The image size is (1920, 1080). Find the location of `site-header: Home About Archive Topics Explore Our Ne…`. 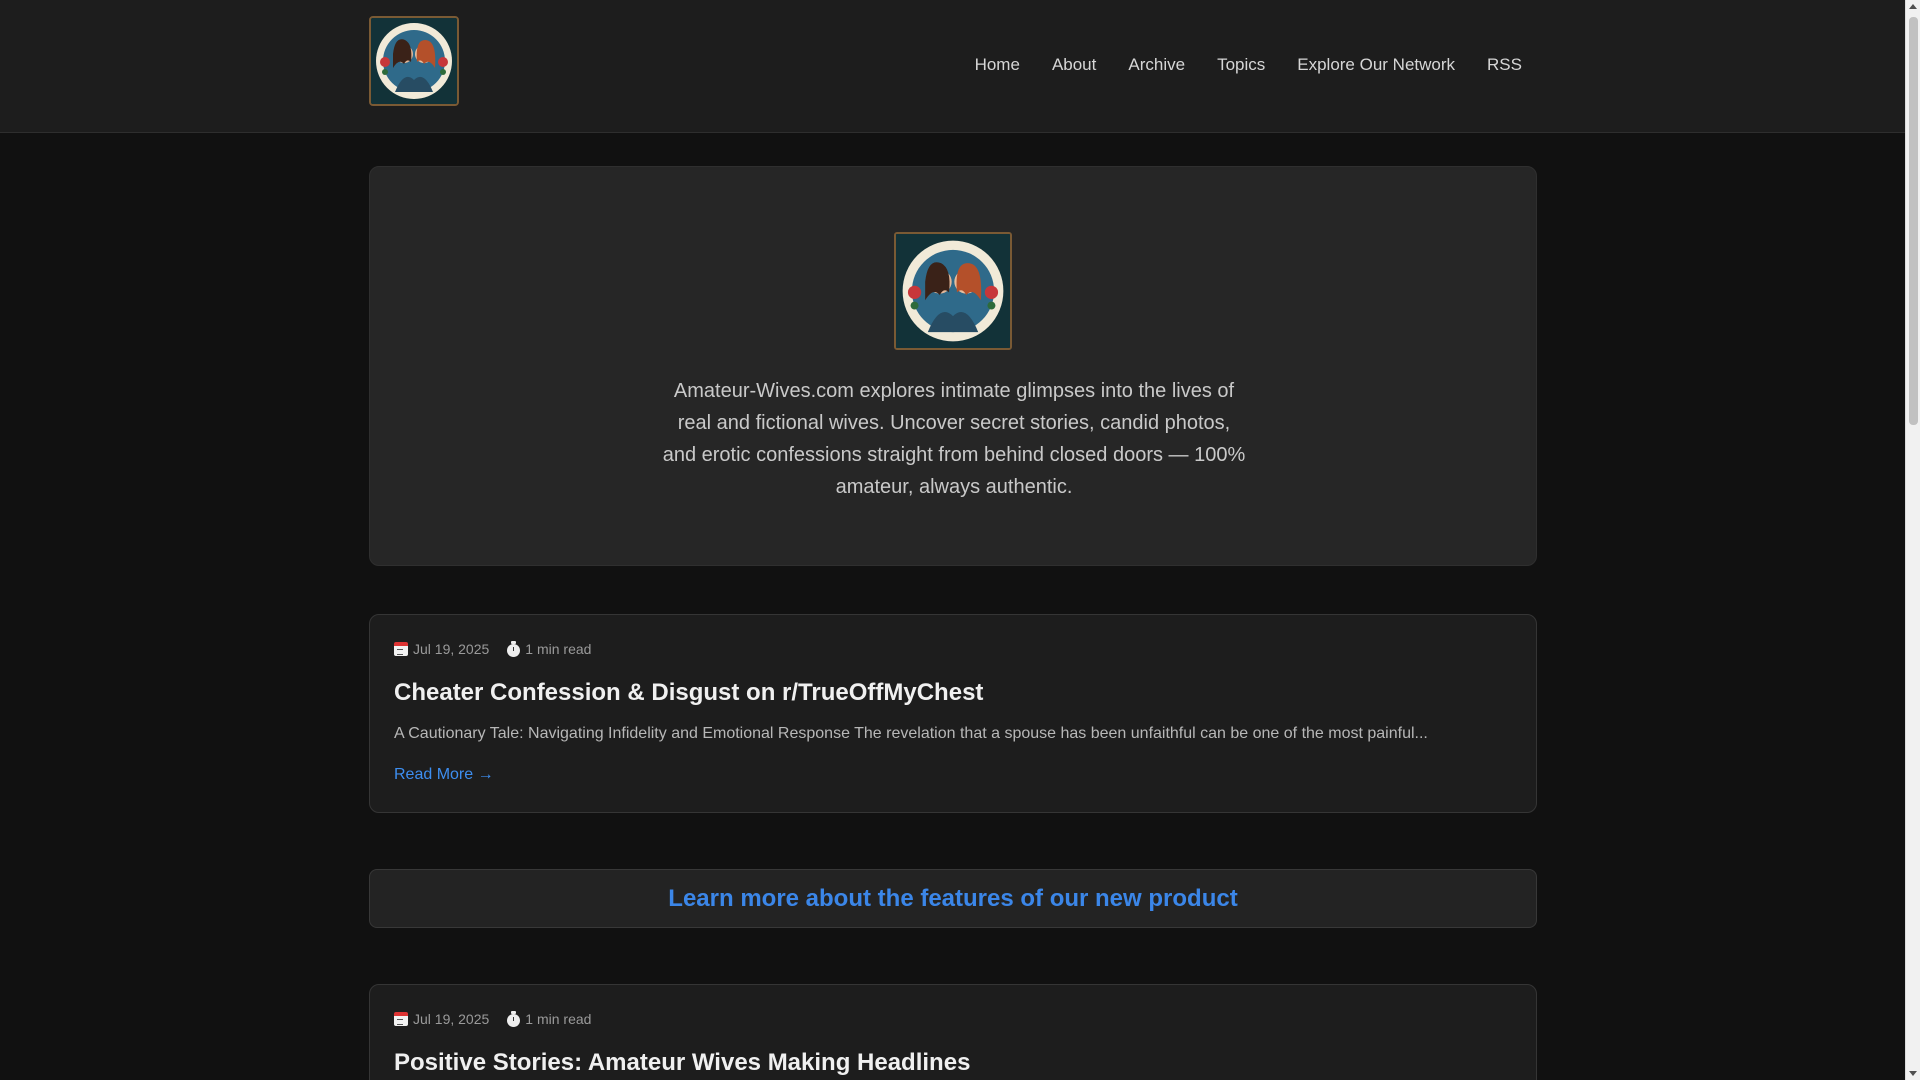

site-header: Home About Archive Topics Explore Our Ne… is located at coordinates (952, 66).